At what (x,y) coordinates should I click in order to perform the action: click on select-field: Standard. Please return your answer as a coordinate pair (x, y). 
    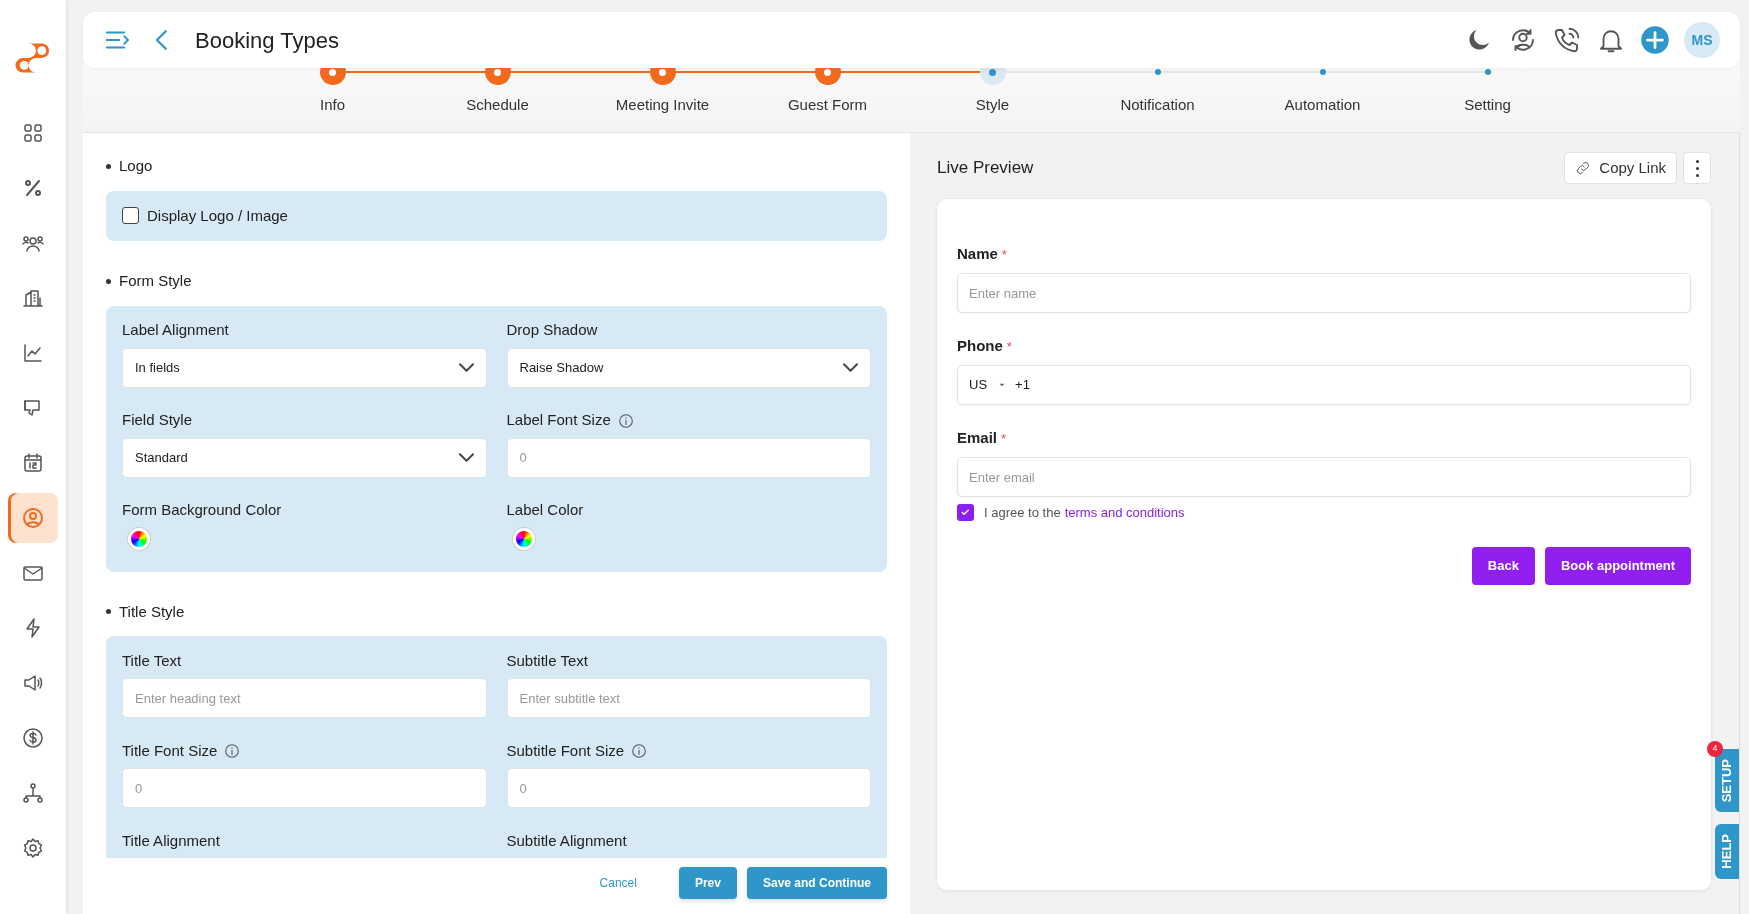
    Looking at the image, I should click on (304, 457).